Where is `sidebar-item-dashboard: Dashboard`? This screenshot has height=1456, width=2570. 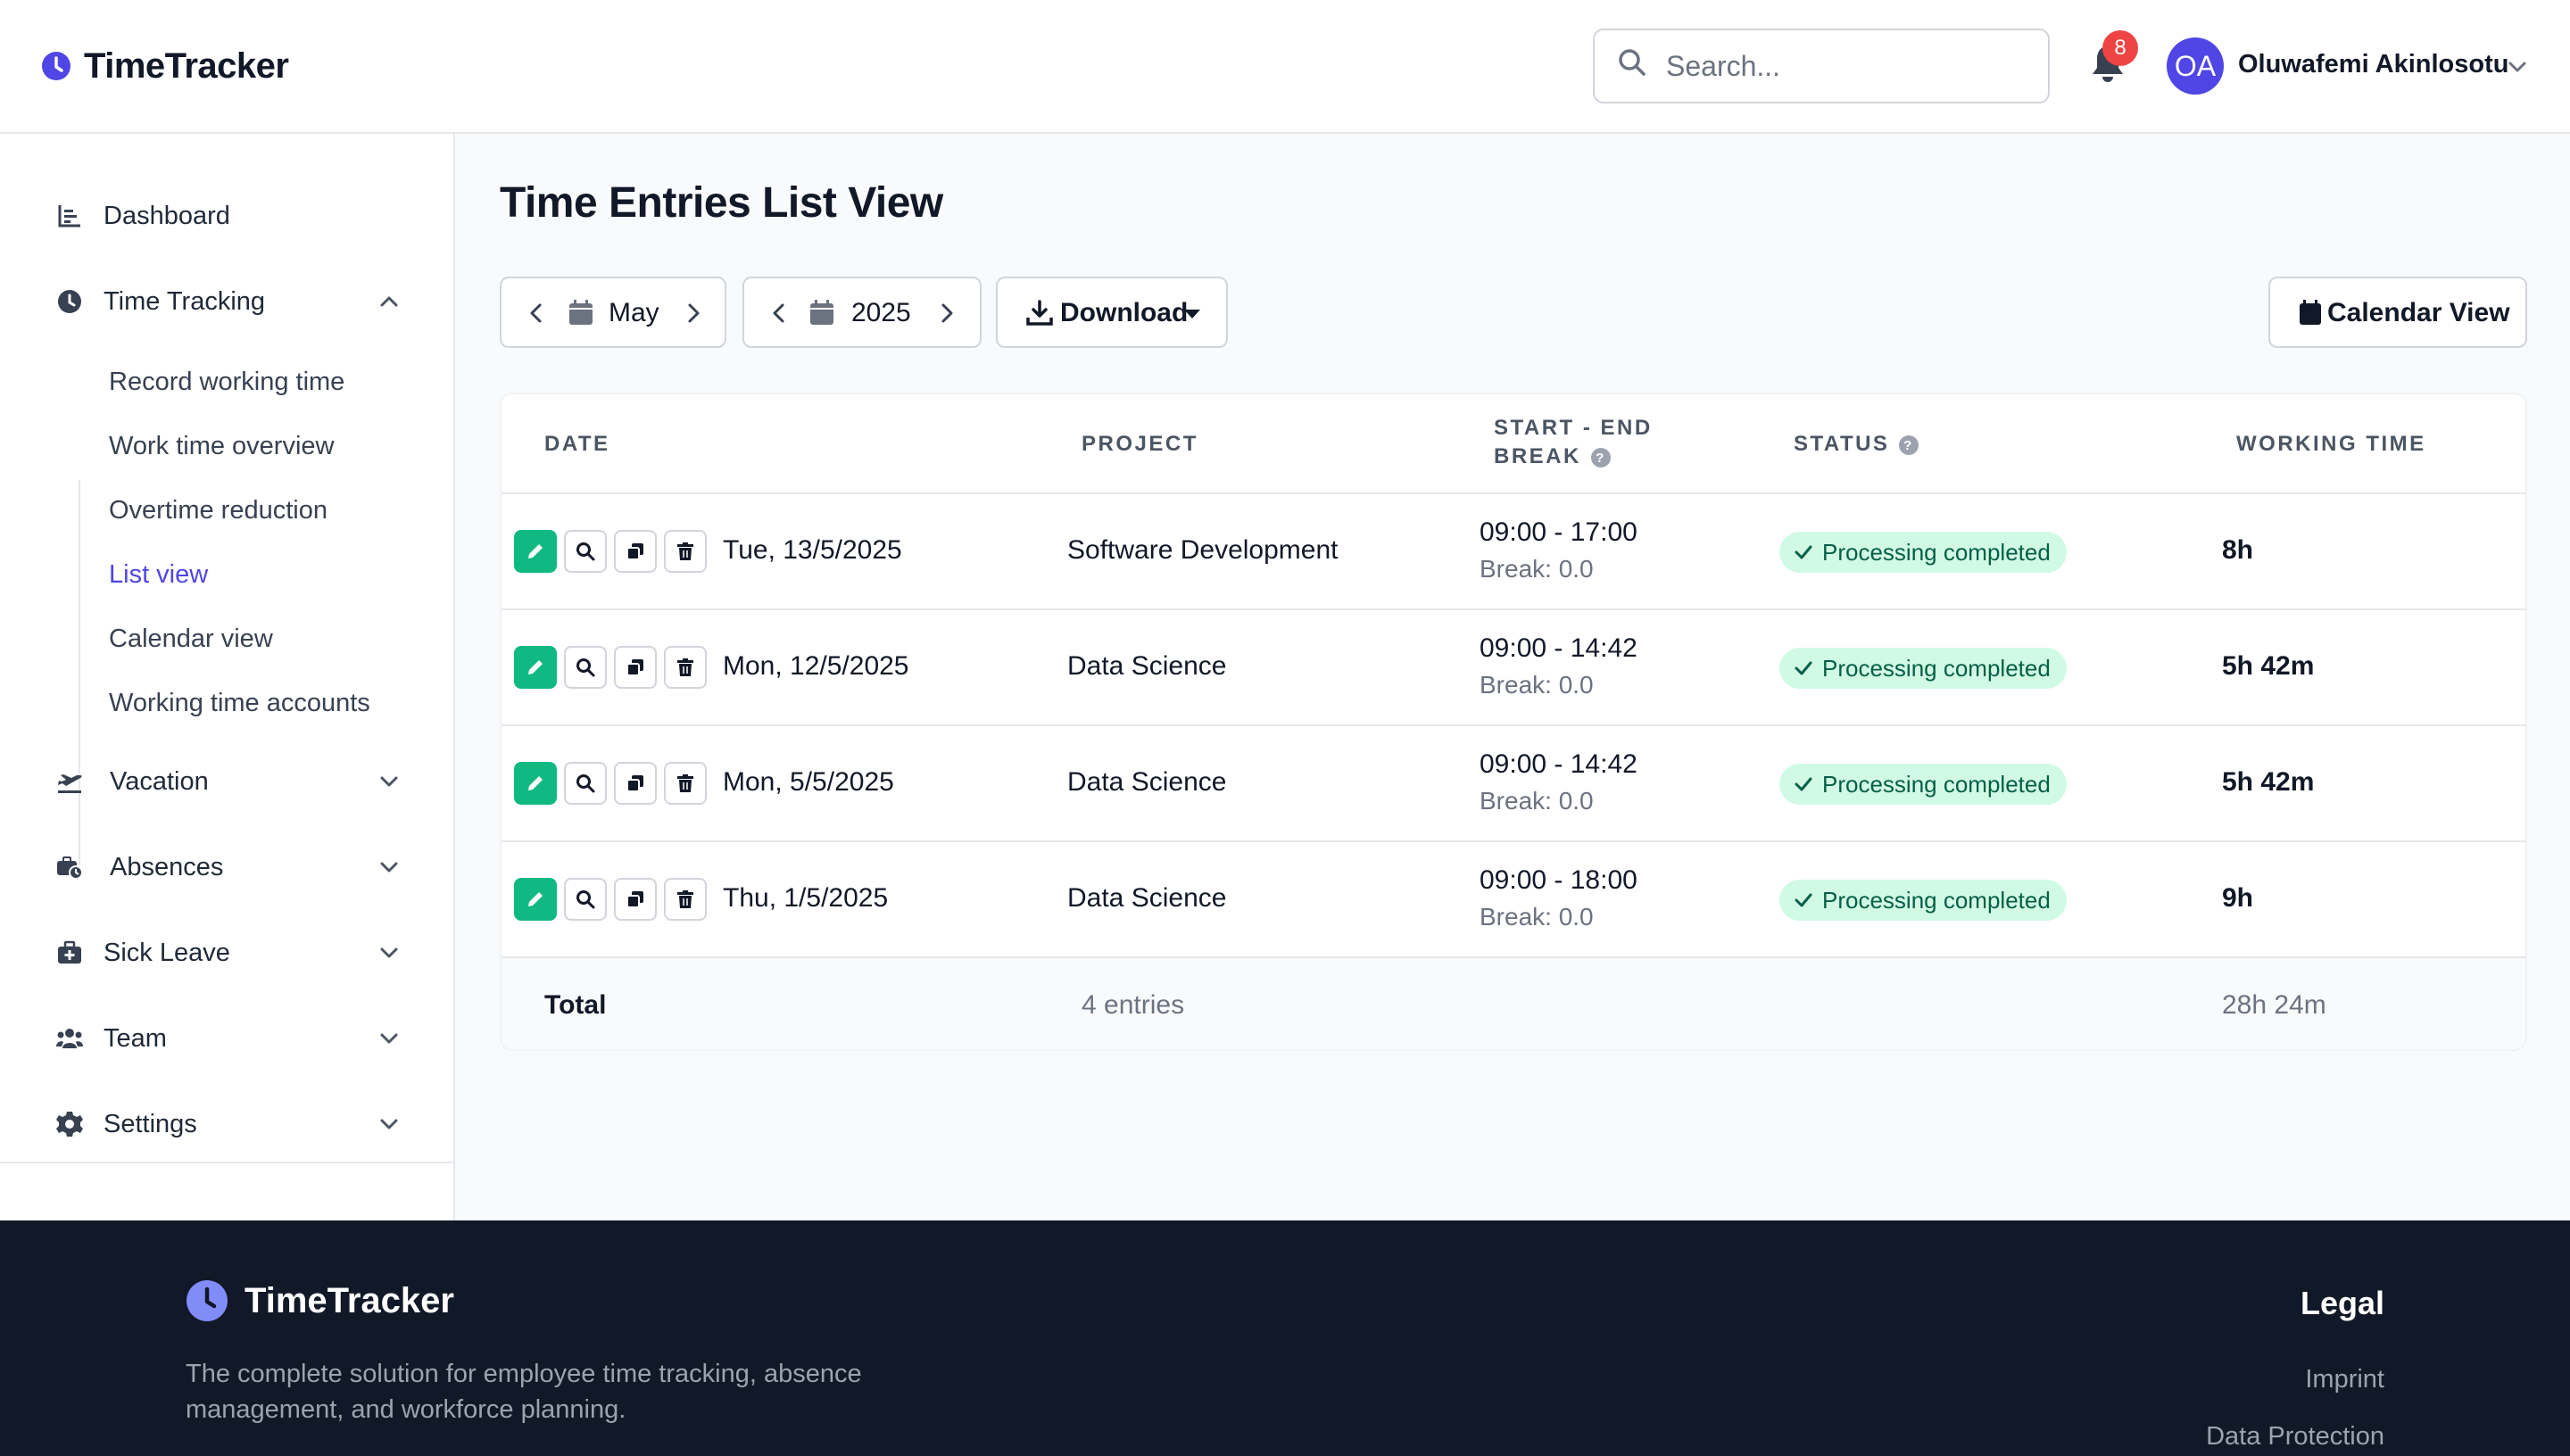 sidebar-item-dashboard: Dashboard is located at coordinates (228, 216).